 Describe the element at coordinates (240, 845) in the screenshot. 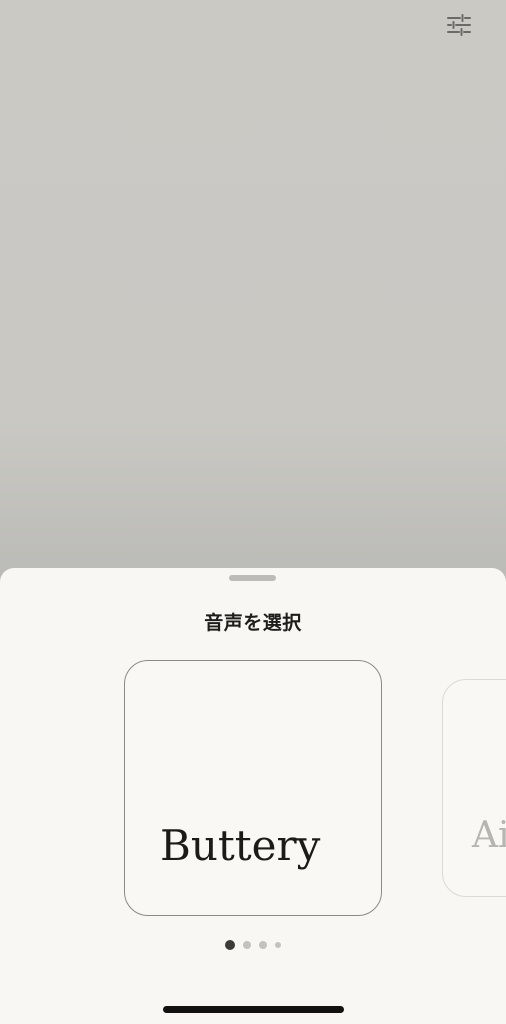

I see `voice-name: Buttery` at that location.